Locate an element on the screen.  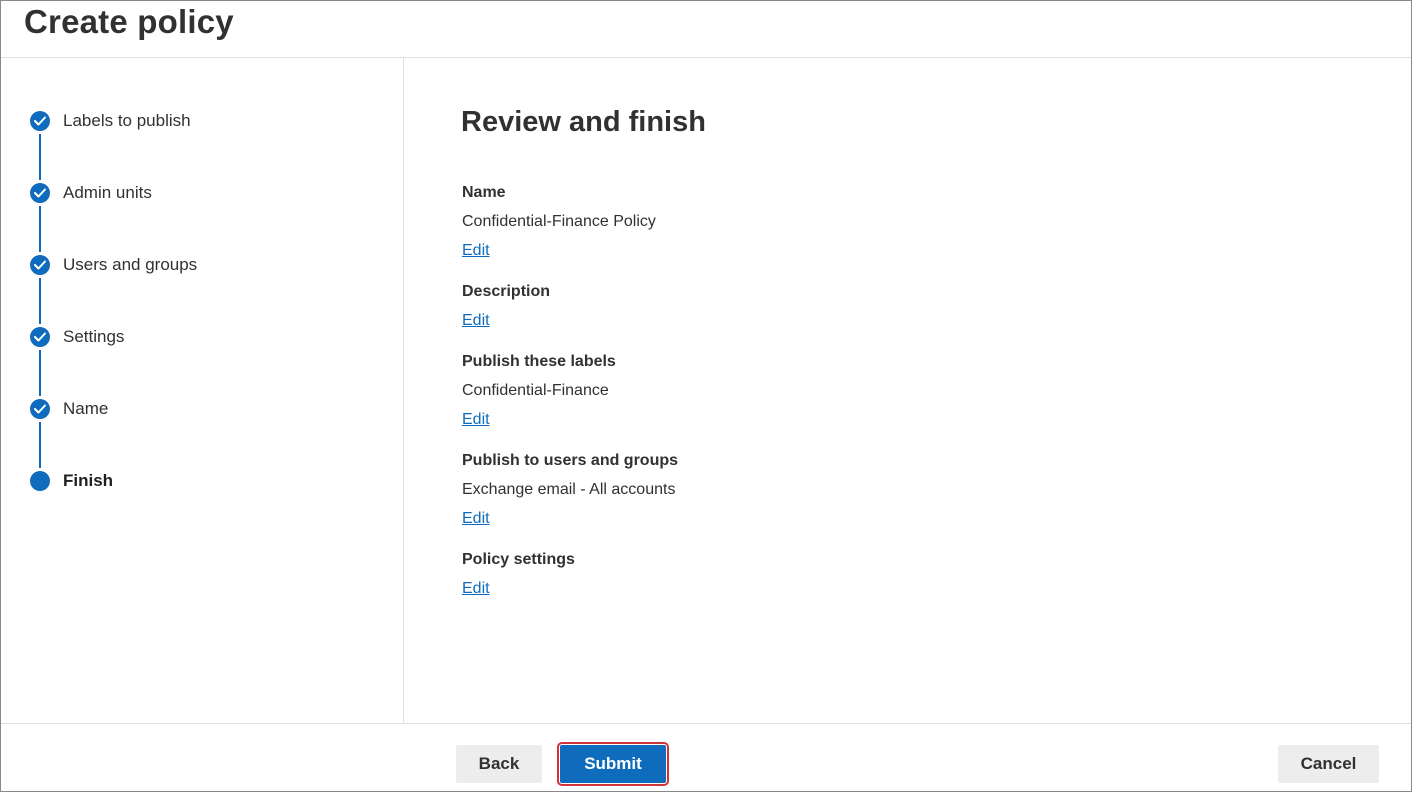
section-title: Review and finish is located at coordinates (583, 122).